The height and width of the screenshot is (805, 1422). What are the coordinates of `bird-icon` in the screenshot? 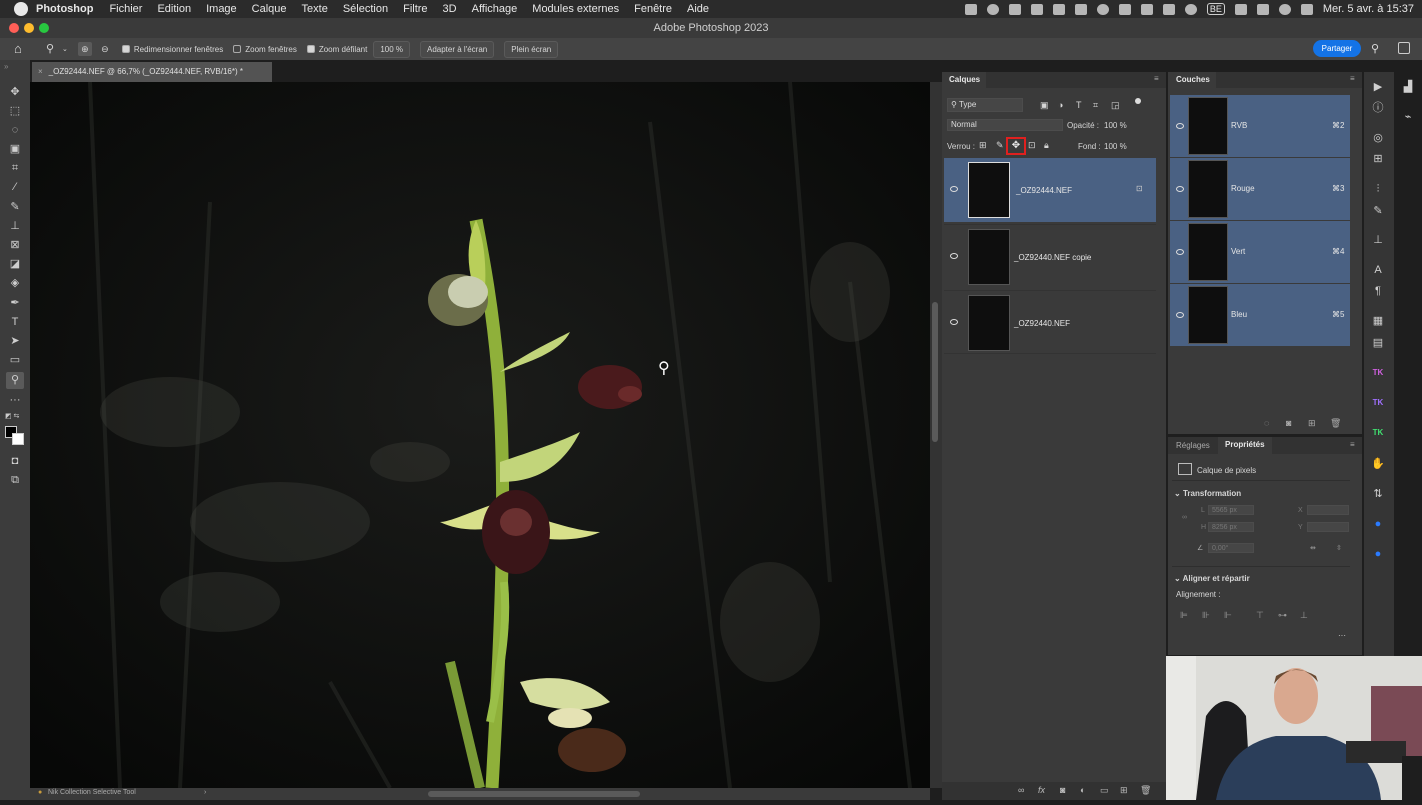 It's located at (970, 9).